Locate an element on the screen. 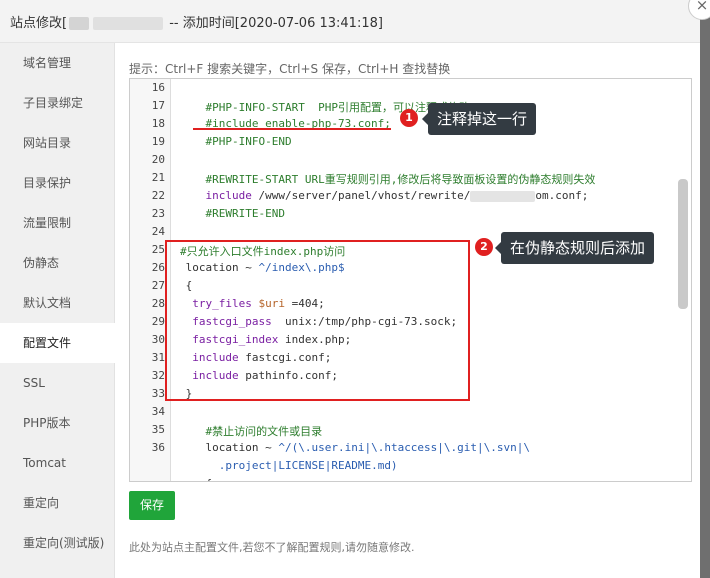  line-number: 29 is located at coordinates (158, 321).